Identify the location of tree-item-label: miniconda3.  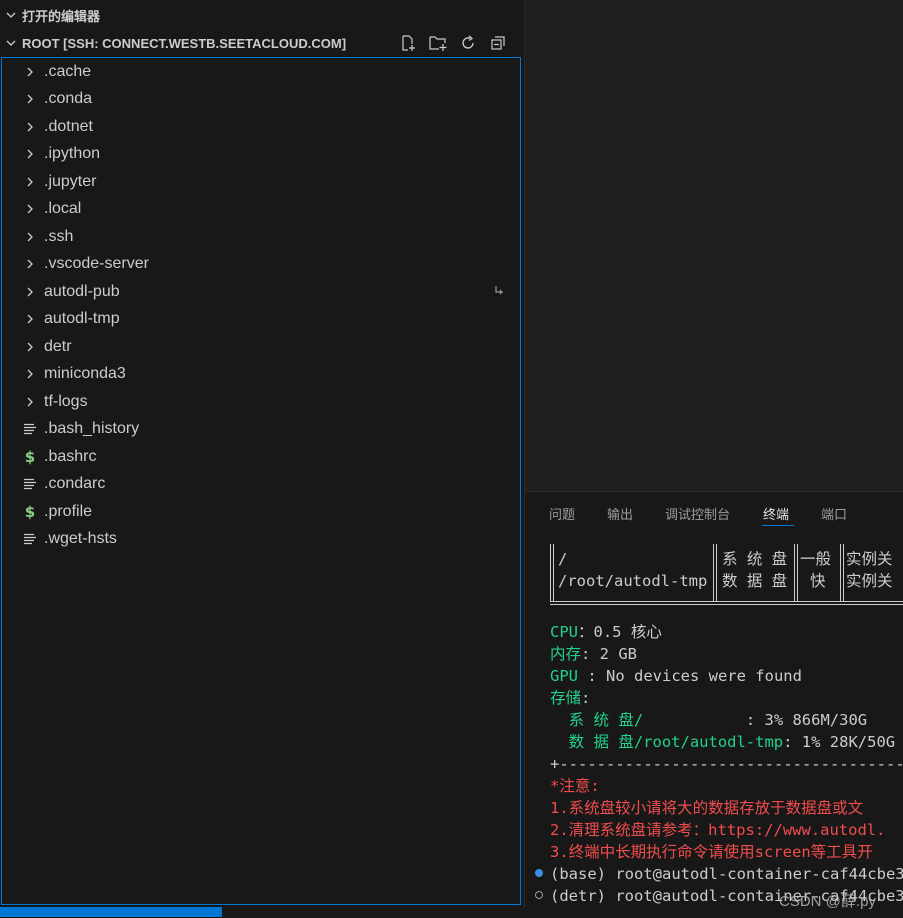
(85, 373).